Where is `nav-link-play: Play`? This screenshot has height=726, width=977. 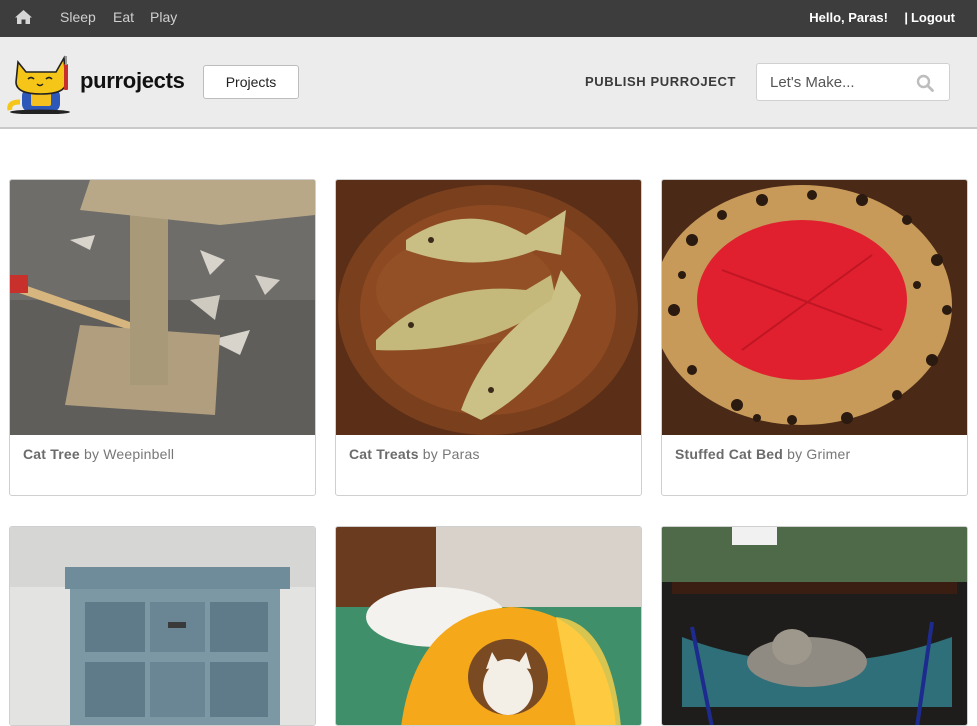
nav-link-play: Play is located at coordinates (163, 17).